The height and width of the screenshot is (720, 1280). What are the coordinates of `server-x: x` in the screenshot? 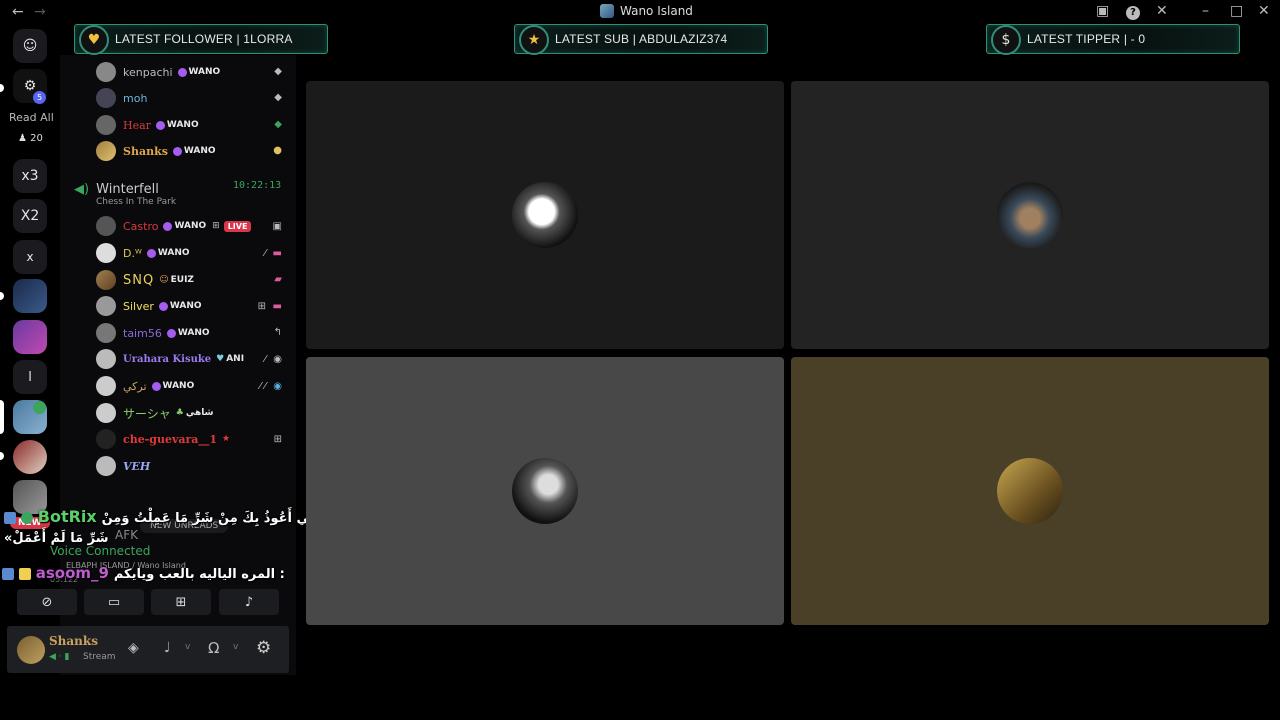 It's located at (30, 257).